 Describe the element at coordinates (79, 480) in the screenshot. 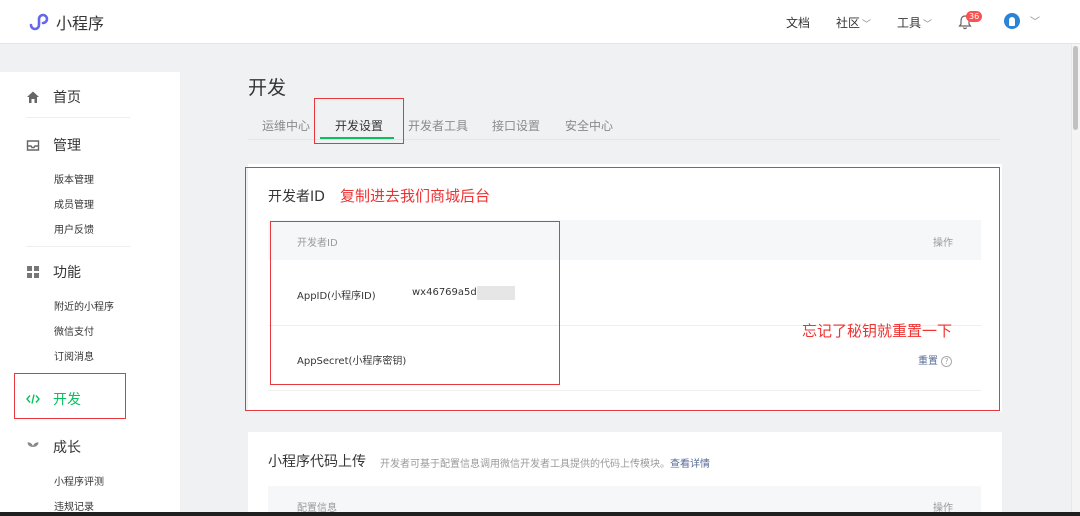

I see `sidebar-subitem-evaluation: 小程序评测` at that location.